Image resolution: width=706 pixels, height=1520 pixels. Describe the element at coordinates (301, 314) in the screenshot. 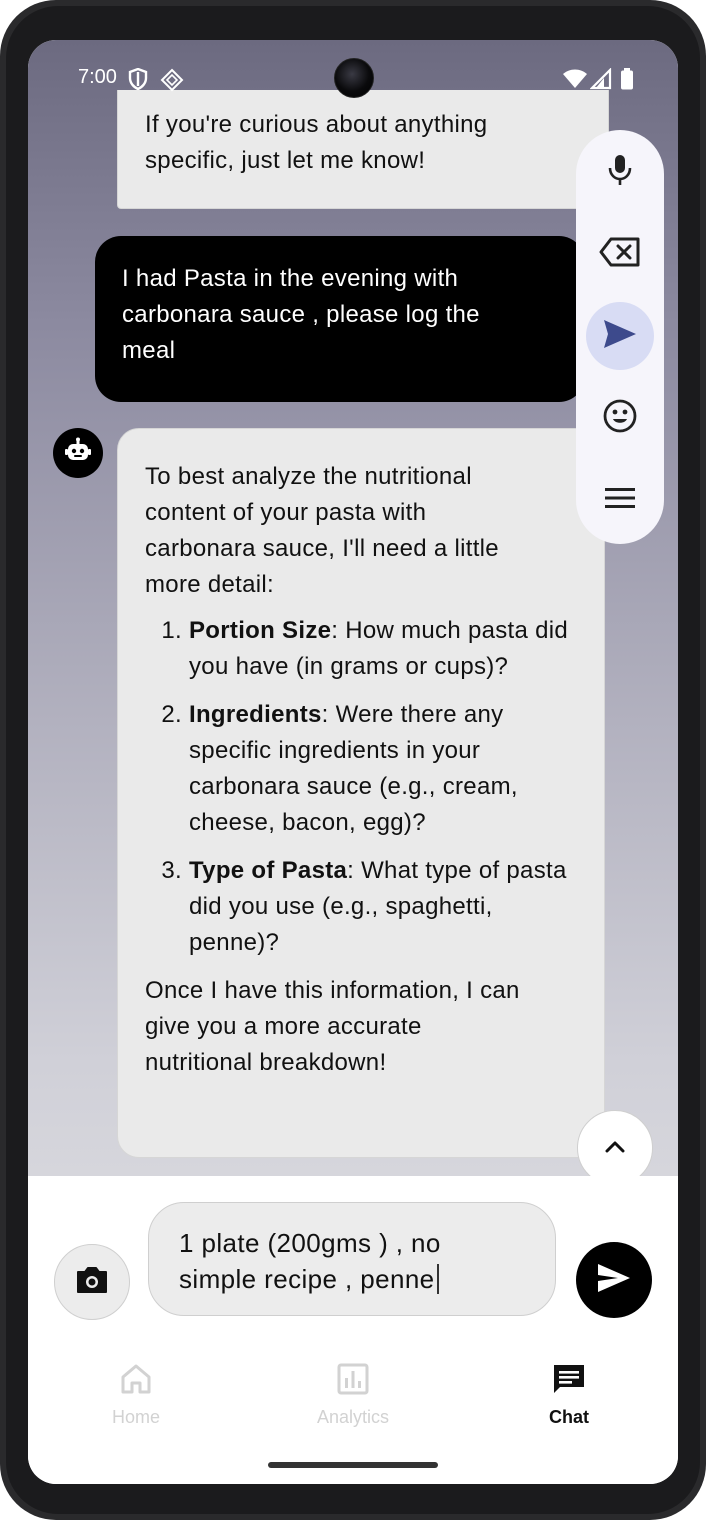

I see `message-line: carbonara sauce , please log the` at that location.